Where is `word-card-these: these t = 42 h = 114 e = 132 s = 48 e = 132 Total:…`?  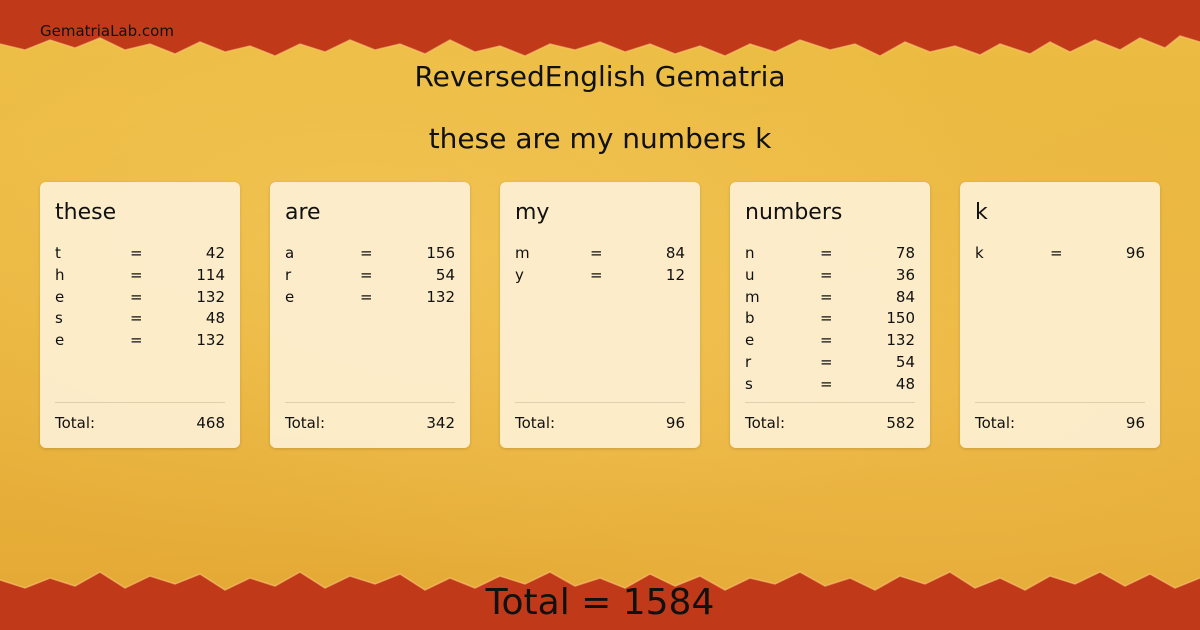
word-card-these: these t = 42 h = 114 e = 132 s = 48 e = 132 Total:… is located at coordinates (140, 315).